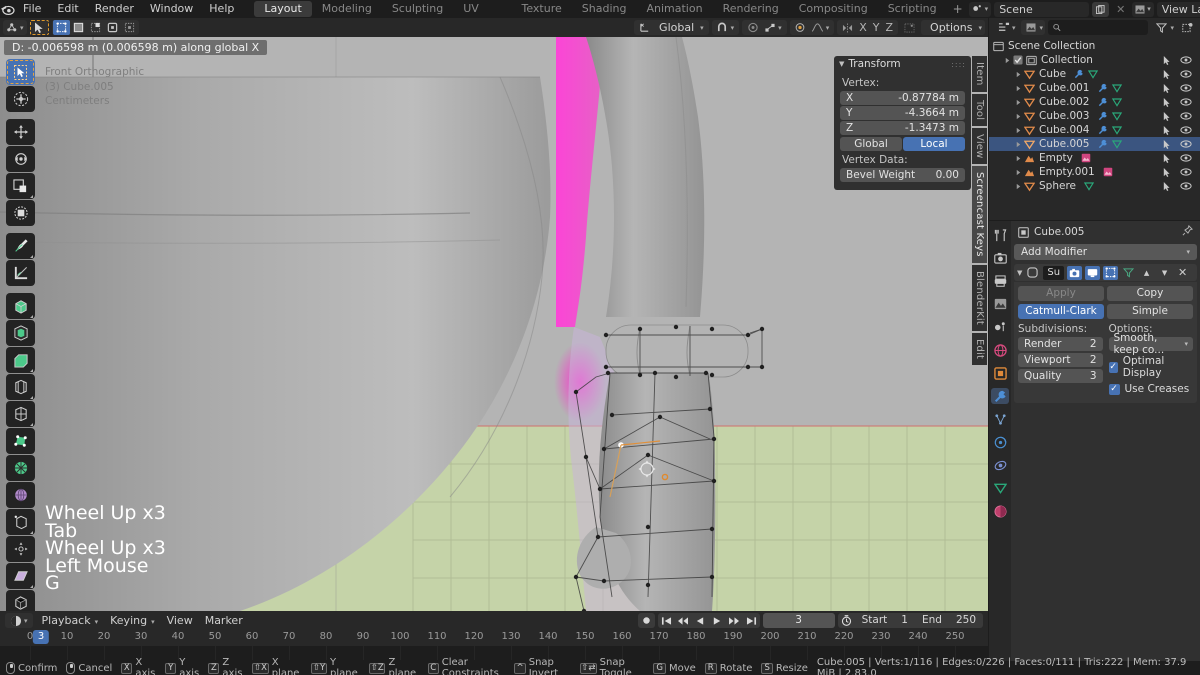 This screenshot has width=1200, height=675. Describe the element at coordinates (112, 27) in the screenshot. I see `select-face-icon` at that location.